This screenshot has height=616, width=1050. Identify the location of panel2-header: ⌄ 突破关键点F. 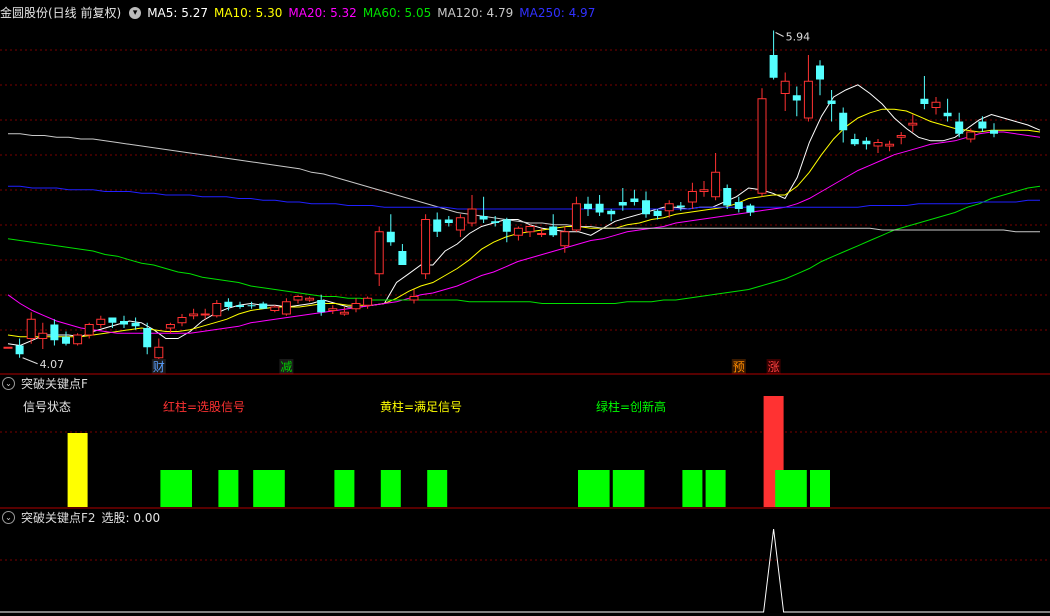
(47, 384).